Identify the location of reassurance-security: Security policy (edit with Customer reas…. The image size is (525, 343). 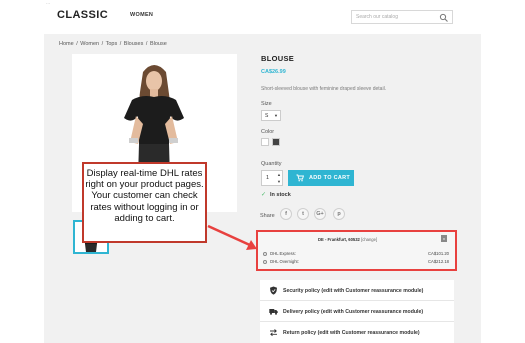
(357, 290).